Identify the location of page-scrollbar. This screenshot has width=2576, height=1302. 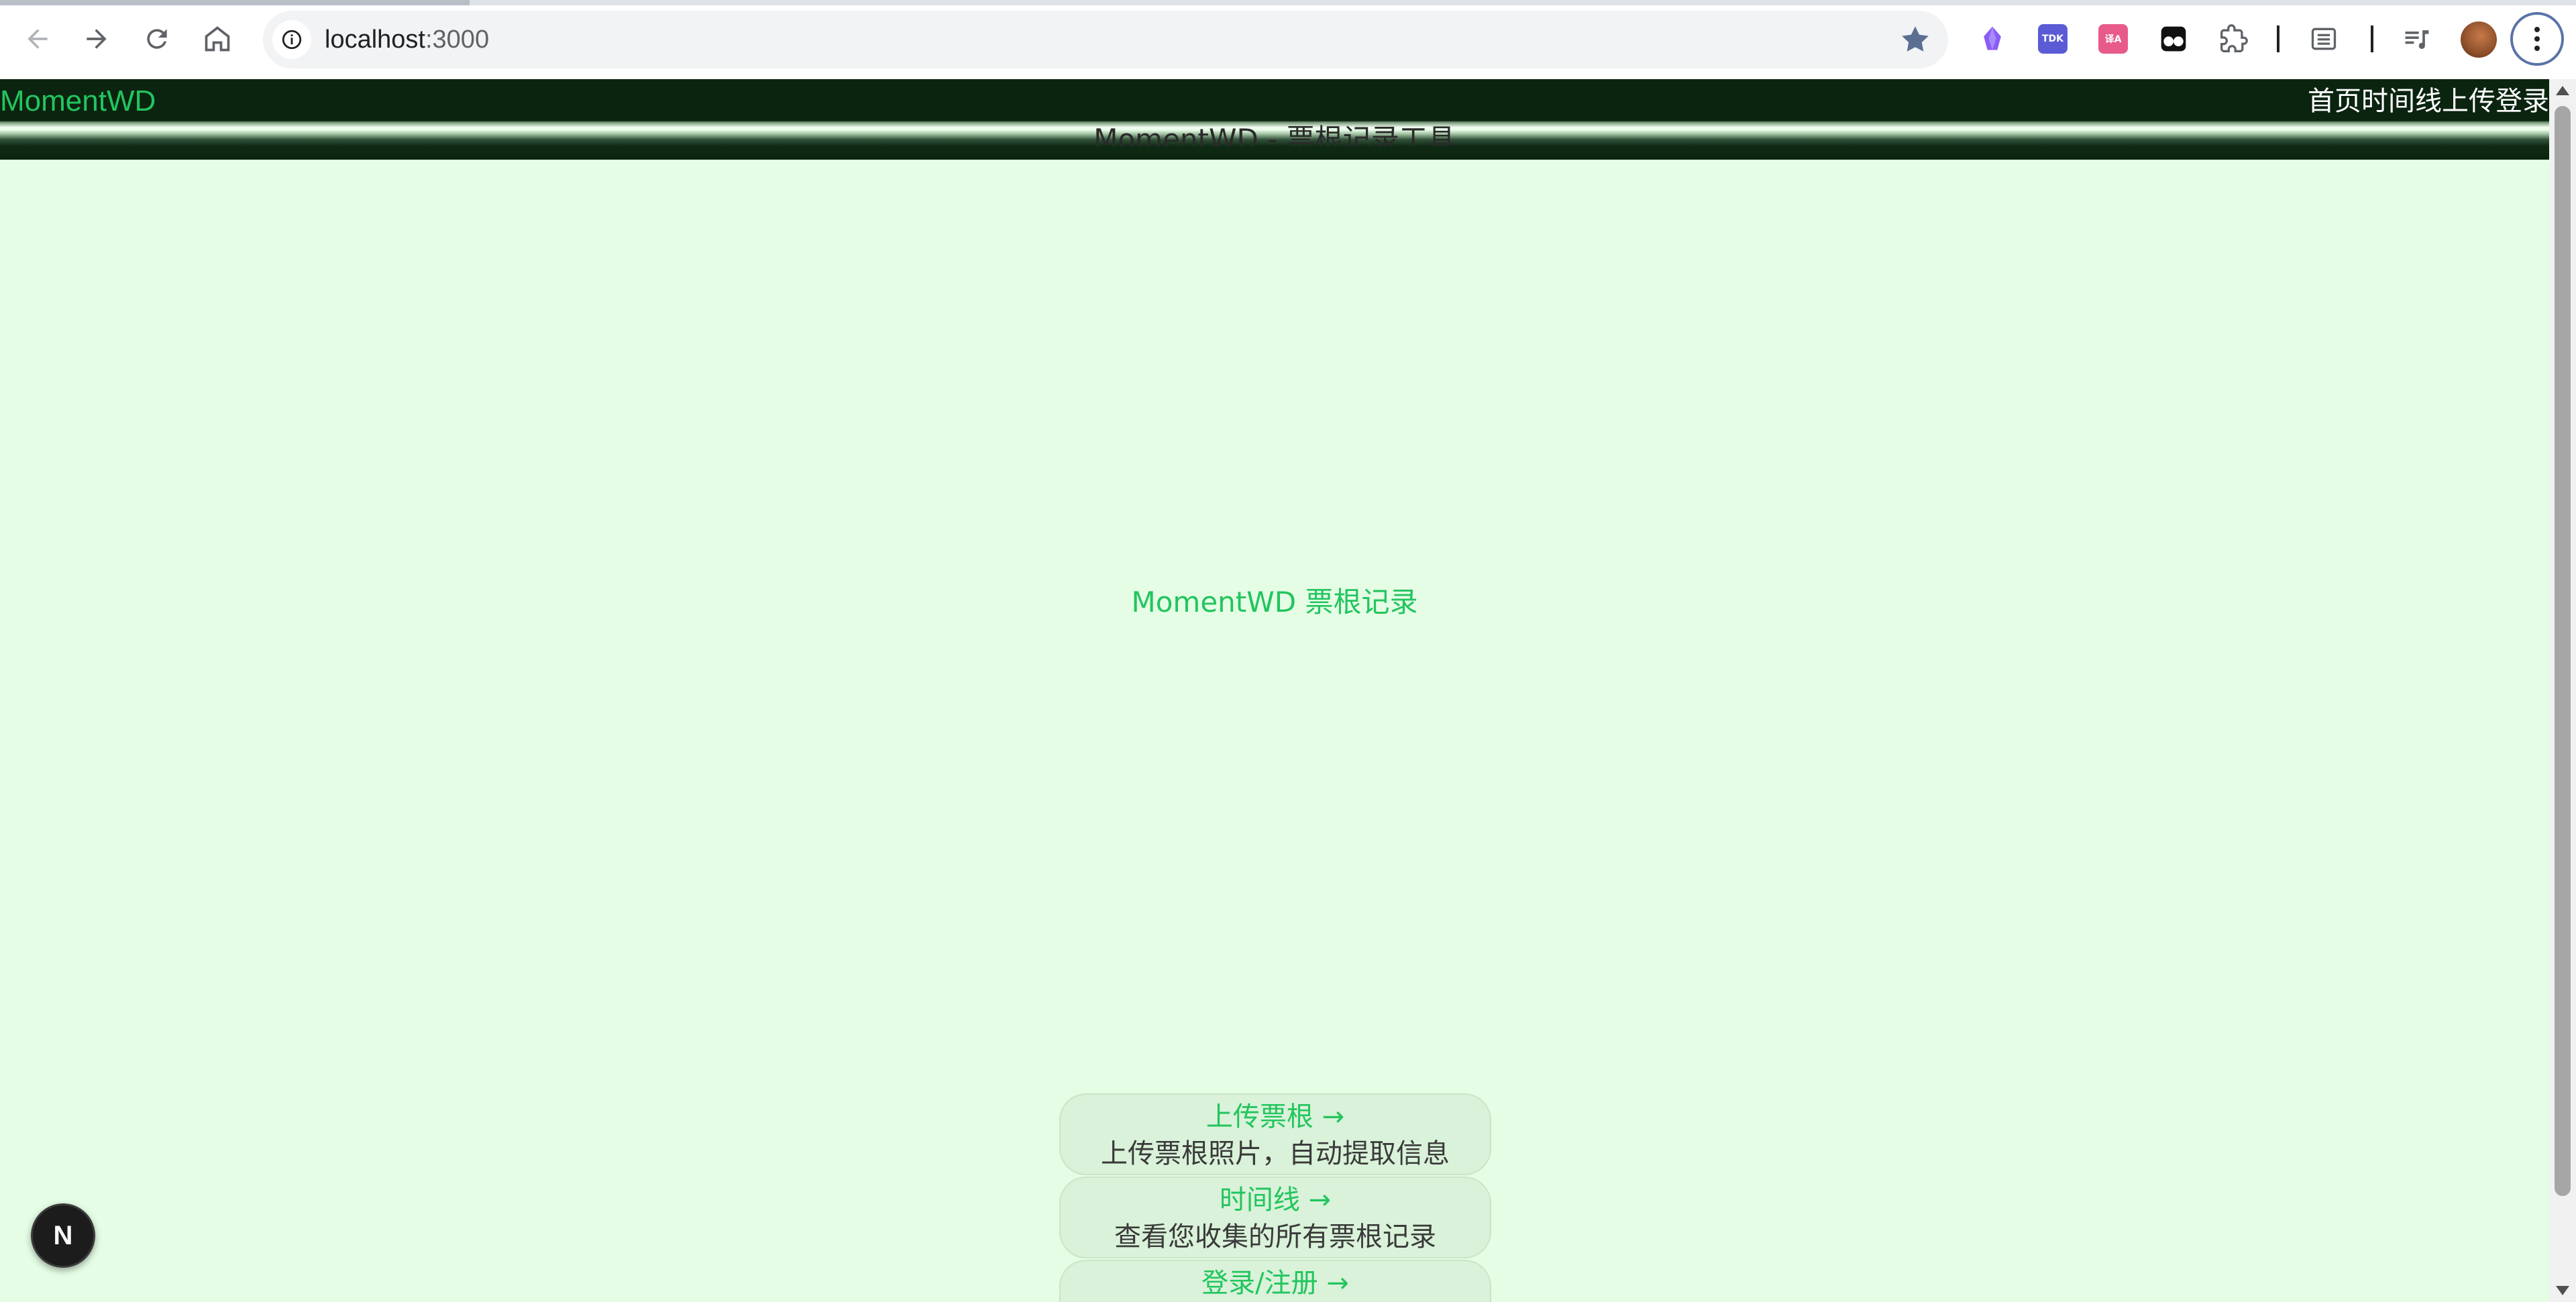
(2562, 690).